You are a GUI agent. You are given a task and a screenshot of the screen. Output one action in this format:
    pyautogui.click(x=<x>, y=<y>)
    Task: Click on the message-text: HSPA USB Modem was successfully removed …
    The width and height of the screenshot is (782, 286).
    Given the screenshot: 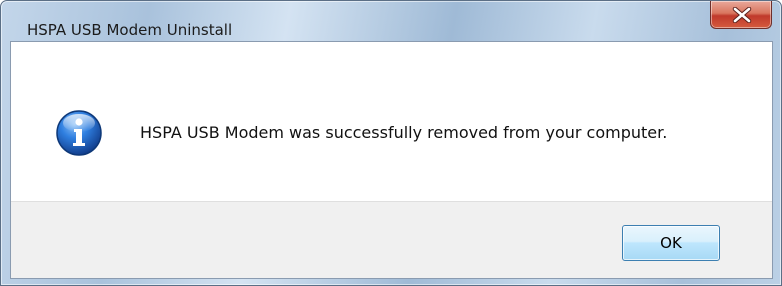 What is the action you would take?
    pyautogui.click(x=404, y=132)
    